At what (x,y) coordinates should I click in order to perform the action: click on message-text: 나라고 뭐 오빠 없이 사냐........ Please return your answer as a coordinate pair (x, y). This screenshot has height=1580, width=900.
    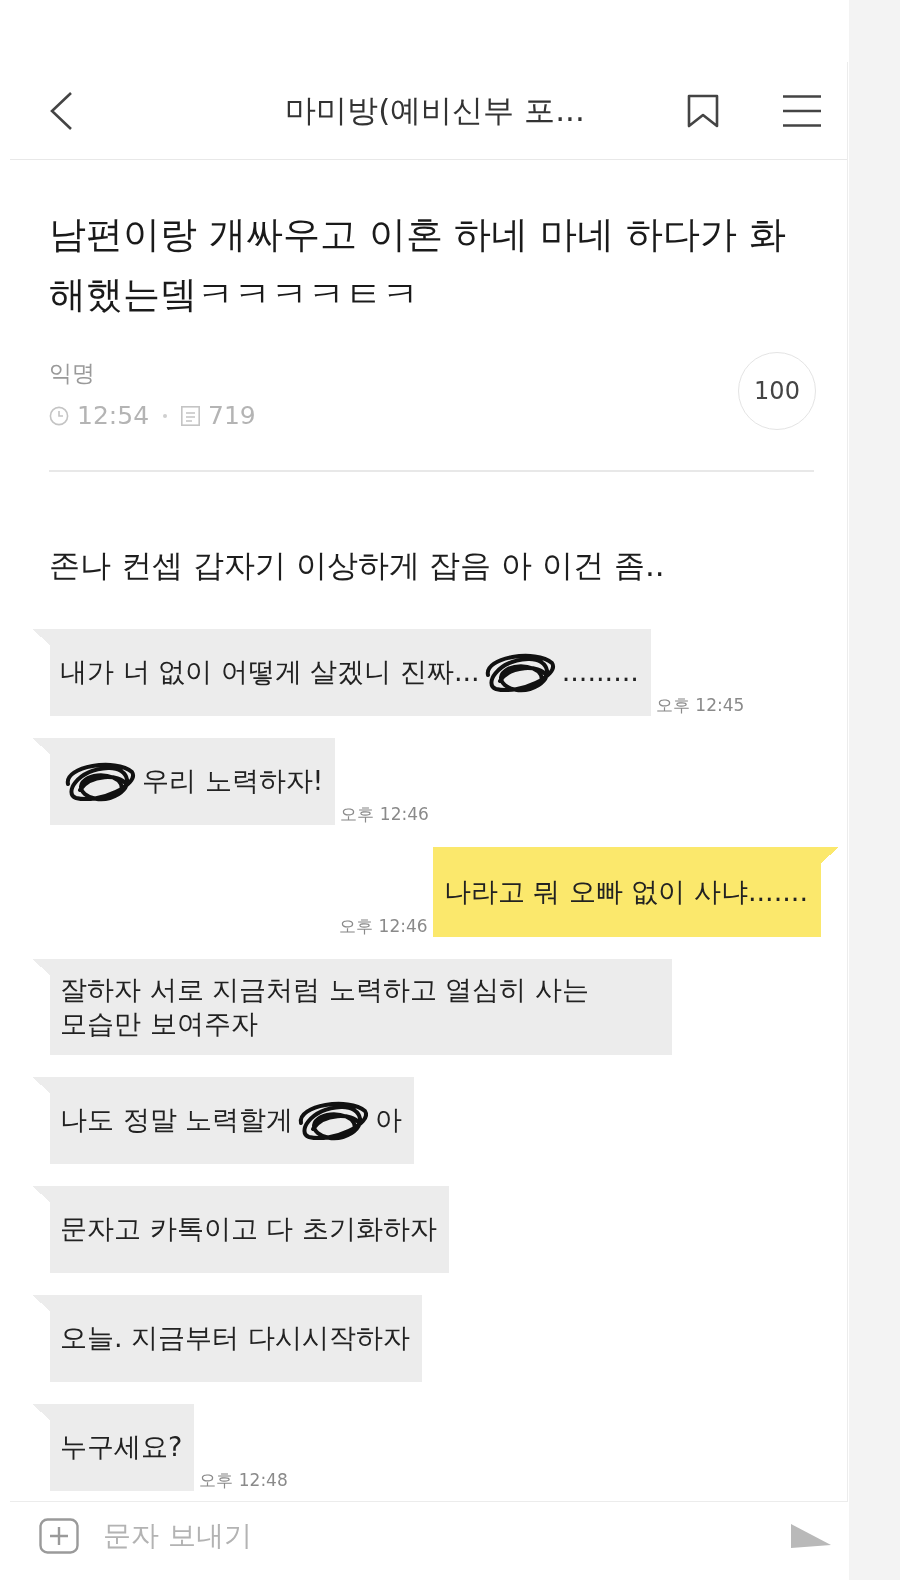
    Looking at the image, I should click on (625, 891).